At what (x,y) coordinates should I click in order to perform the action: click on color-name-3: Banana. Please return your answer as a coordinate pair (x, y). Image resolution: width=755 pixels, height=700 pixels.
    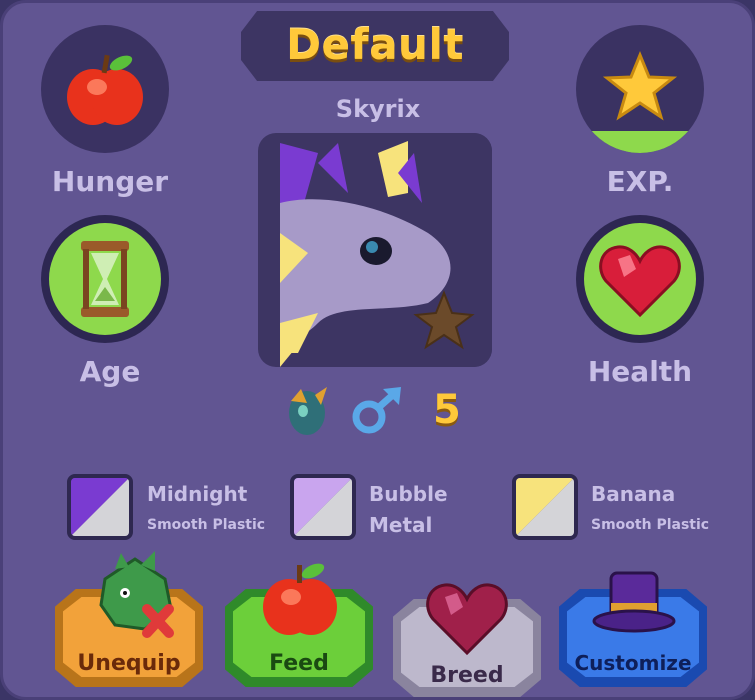
    Looking at the image, I should click on (633, 494).